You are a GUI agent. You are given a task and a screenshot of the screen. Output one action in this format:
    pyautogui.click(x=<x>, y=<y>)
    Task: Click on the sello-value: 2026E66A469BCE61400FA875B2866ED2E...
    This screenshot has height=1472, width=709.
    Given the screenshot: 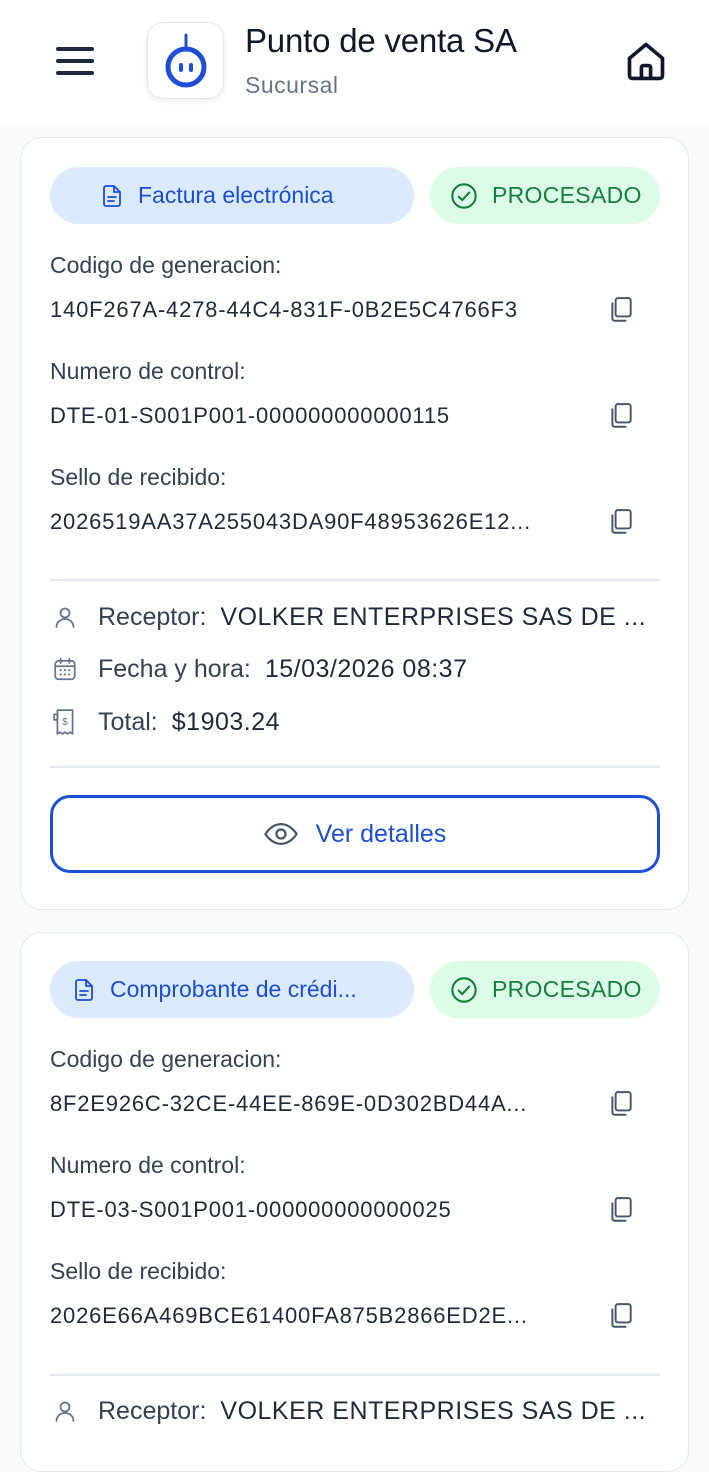 What is the action you would take?
    pyautogui.click(x=289, y=1315)
    